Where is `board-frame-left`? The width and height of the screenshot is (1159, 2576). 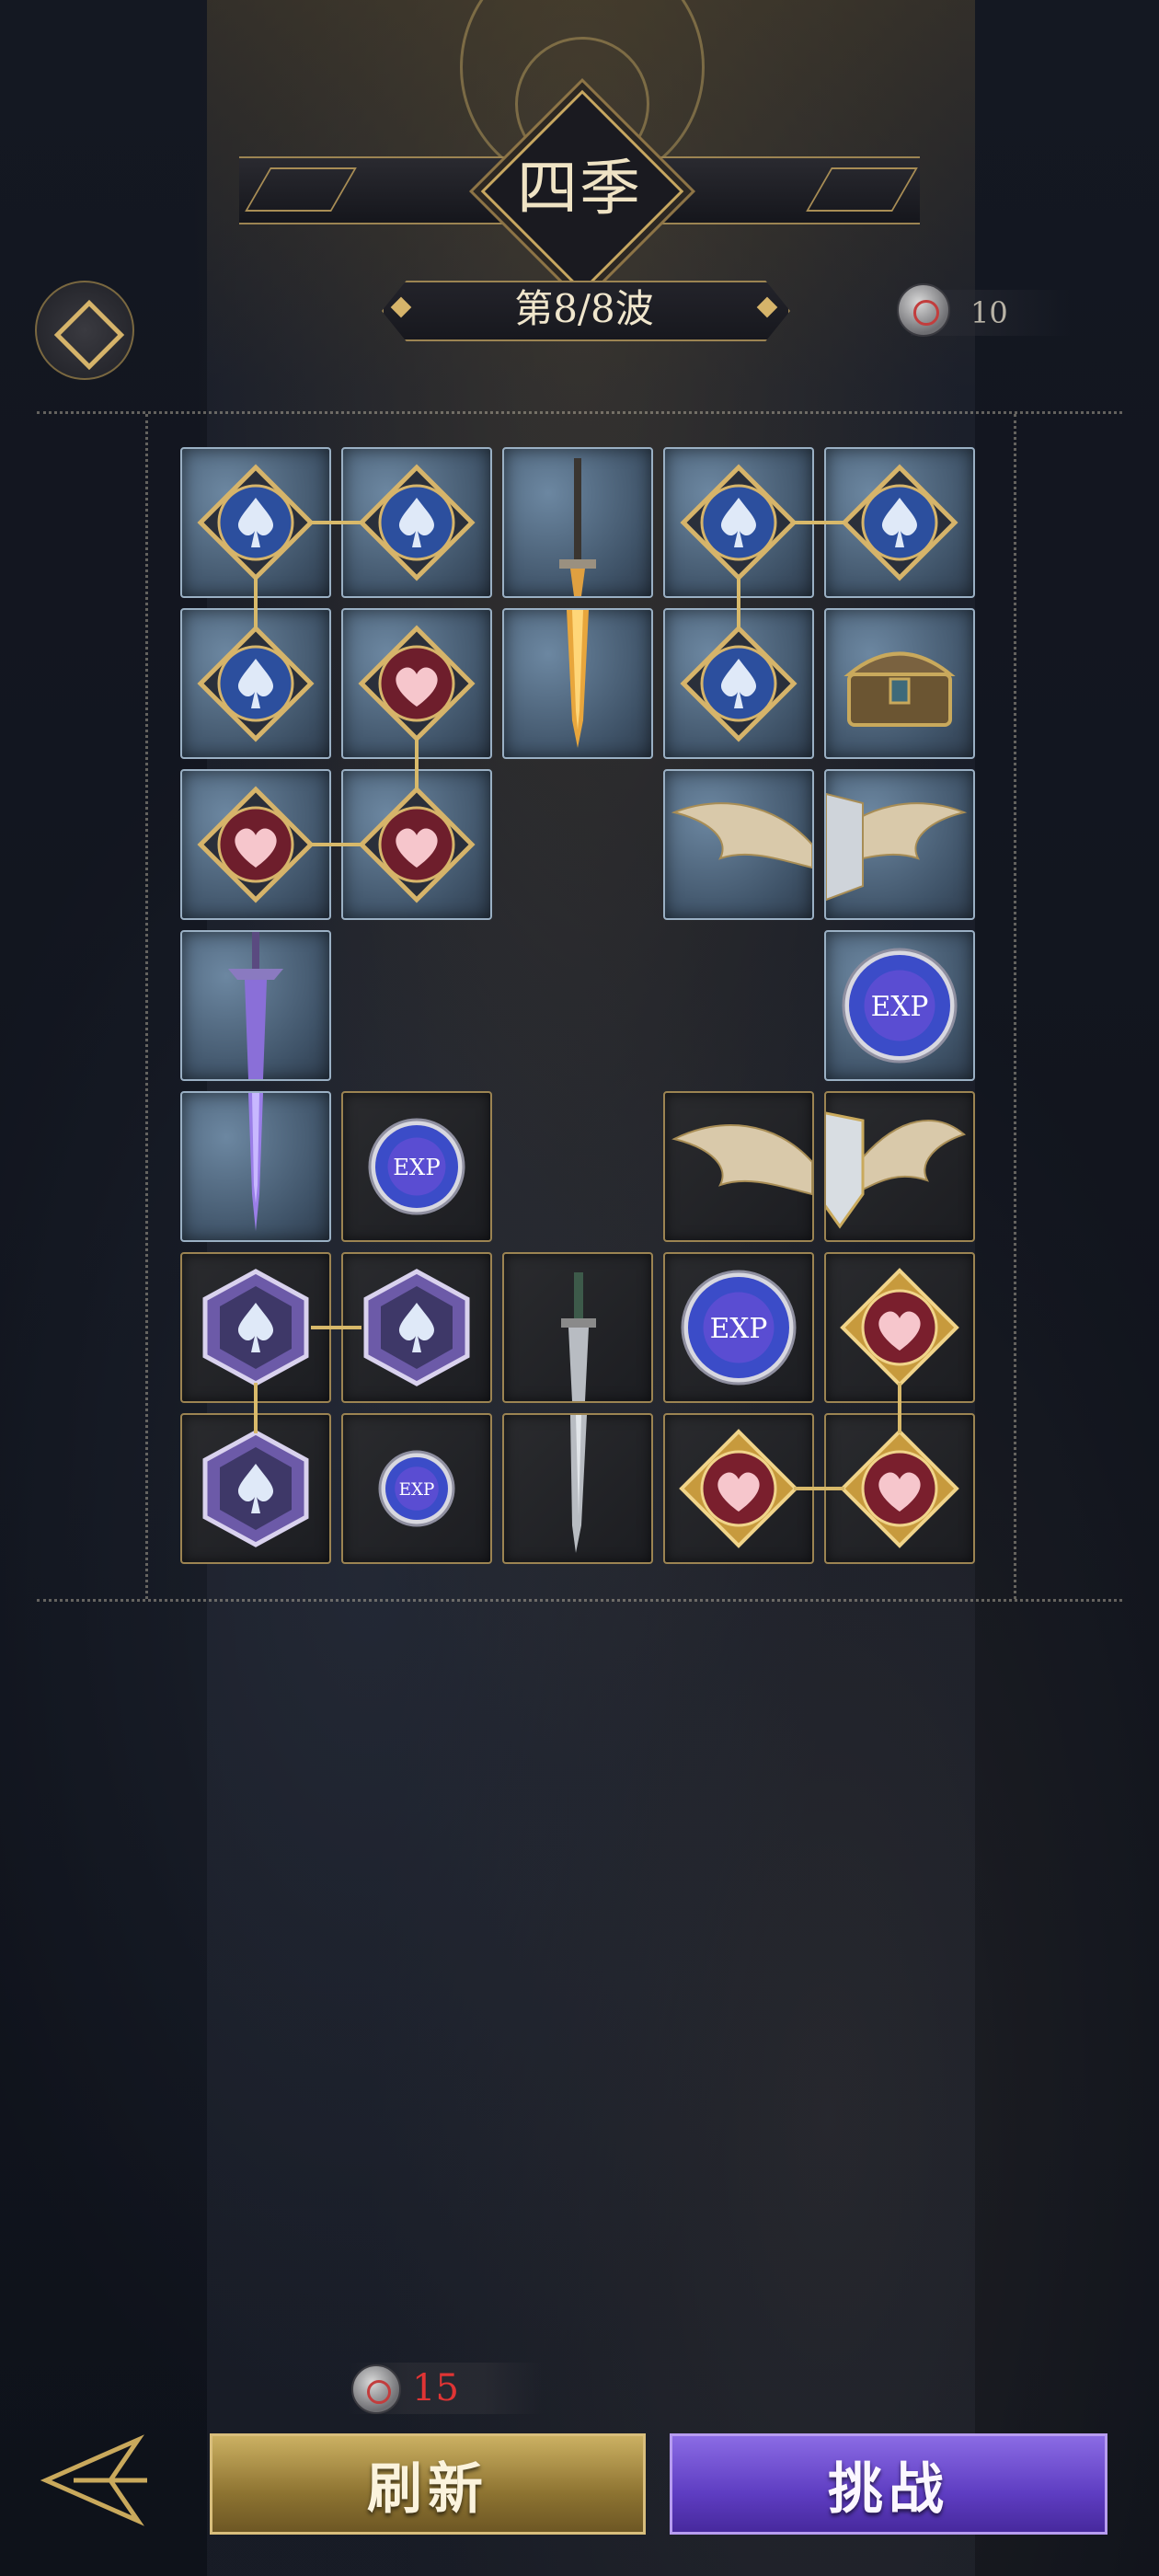
board-frame-left is located at coordinates (146, 1006).